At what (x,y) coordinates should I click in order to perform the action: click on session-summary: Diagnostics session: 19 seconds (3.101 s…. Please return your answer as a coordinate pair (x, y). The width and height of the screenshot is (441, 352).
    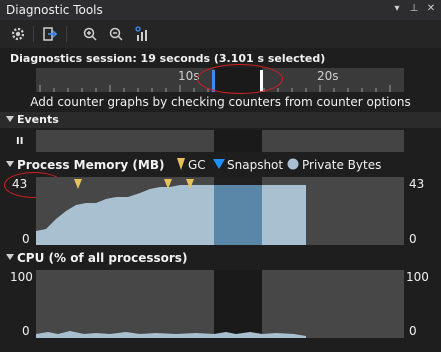
    Looking at the image, I should click on (168, 58).